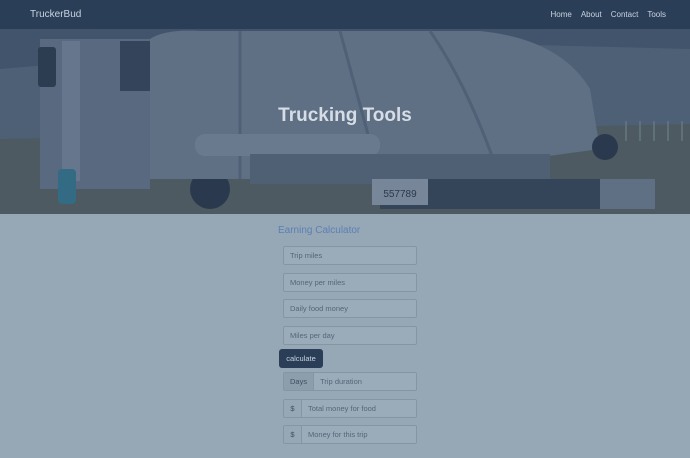  Describe the element at coordinates (359, 408) in the screenshot. I see `food-total-output` at that location.